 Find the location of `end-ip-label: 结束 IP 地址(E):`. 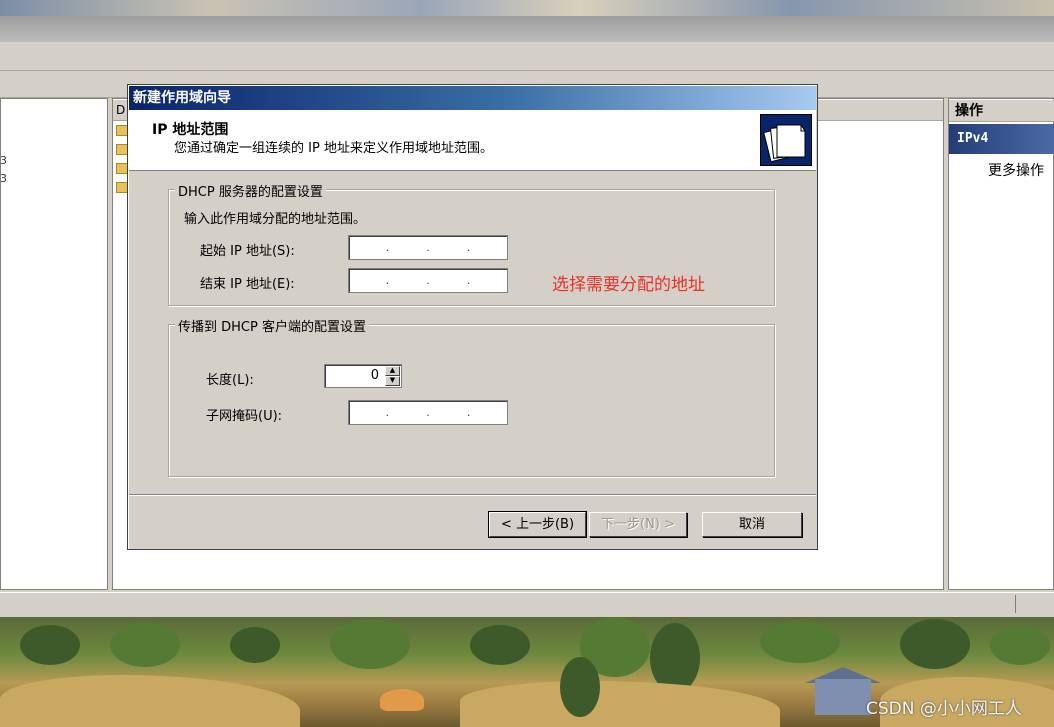

end-ip-label: 结束 IP 地址(E): is located at coordinates (247, 284).